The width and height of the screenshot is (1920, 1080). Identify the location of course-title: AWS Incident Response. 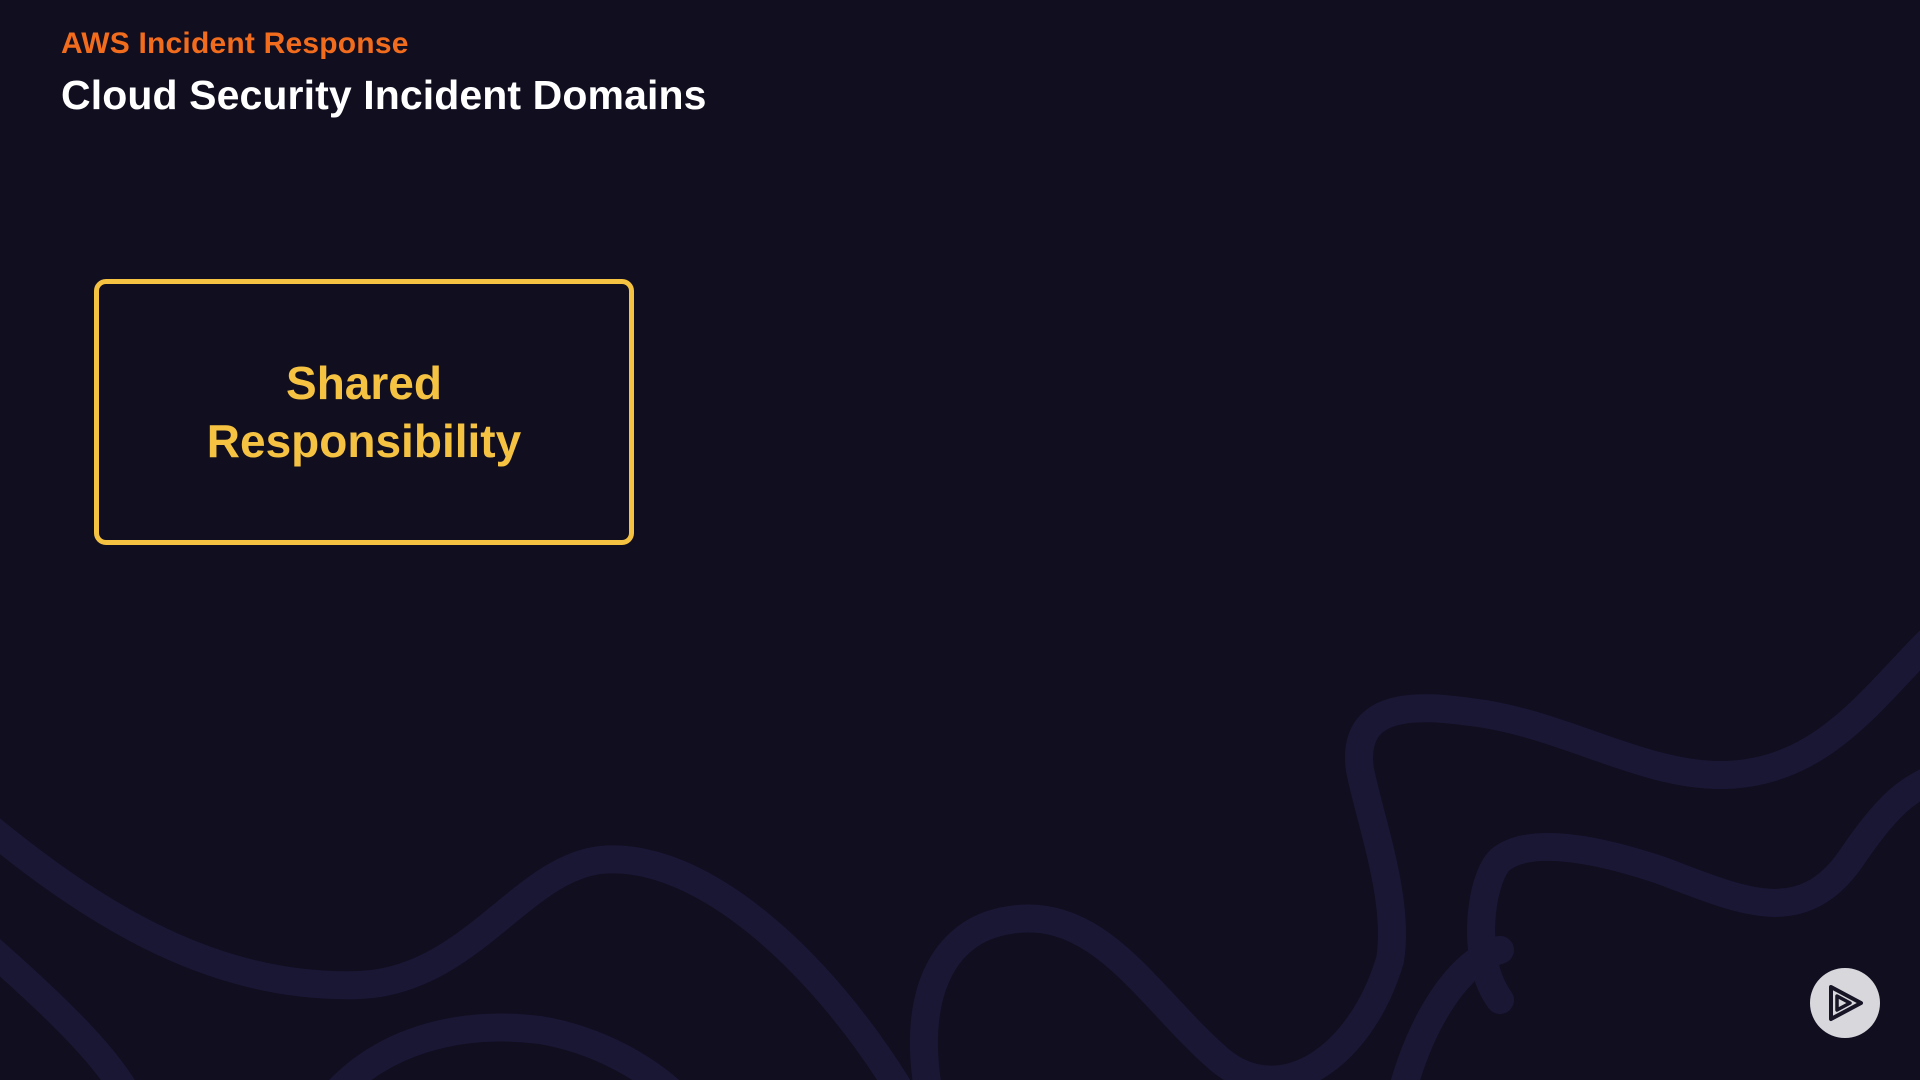
(235, 43).